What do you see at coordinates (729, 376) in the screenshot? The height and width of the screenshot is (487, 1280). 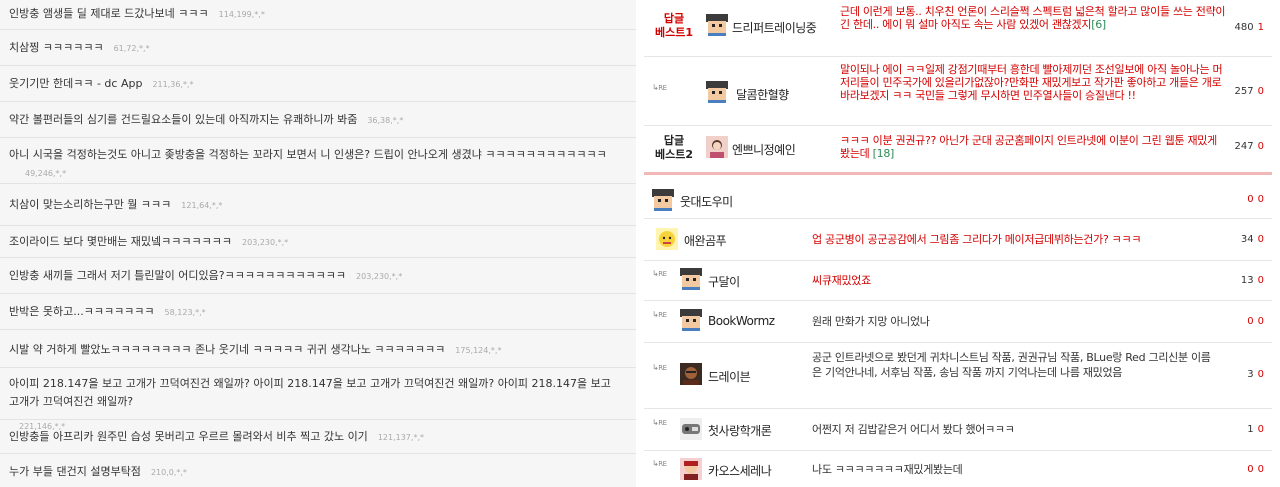 I see `nickname: 드레이븐` at bounding box center [729, 376].